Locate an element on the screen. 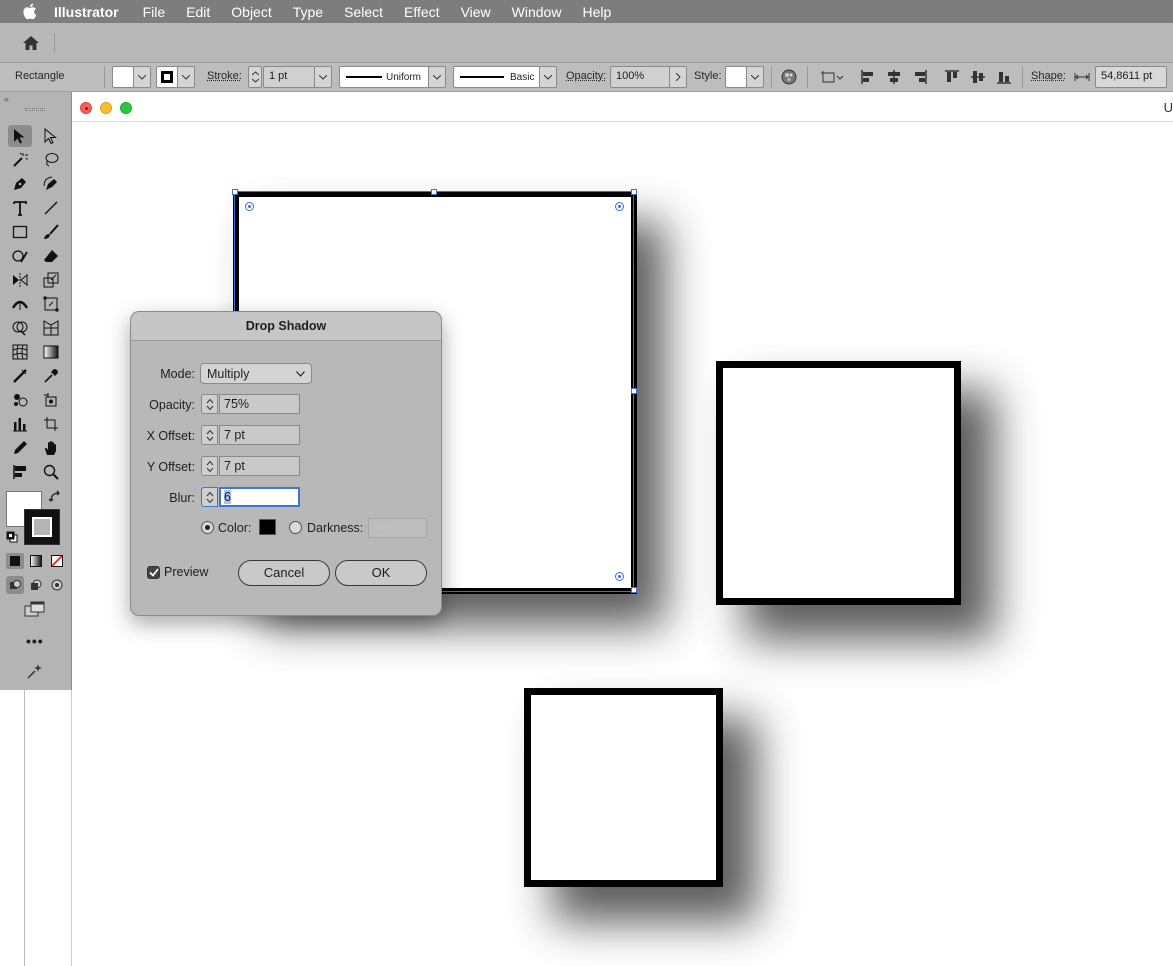  direct-selection-tool-icon is located at coordinates (51, 136).